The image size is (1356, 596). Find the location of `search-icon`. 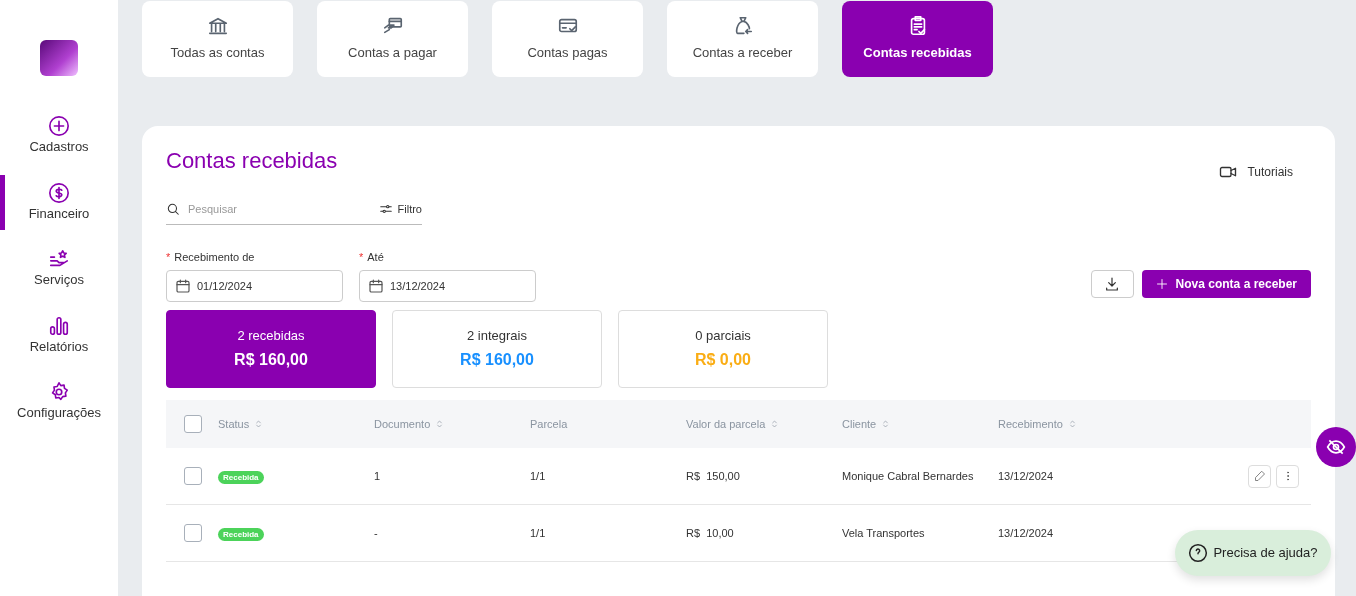

search-icon is located at coordinates (173, 209).